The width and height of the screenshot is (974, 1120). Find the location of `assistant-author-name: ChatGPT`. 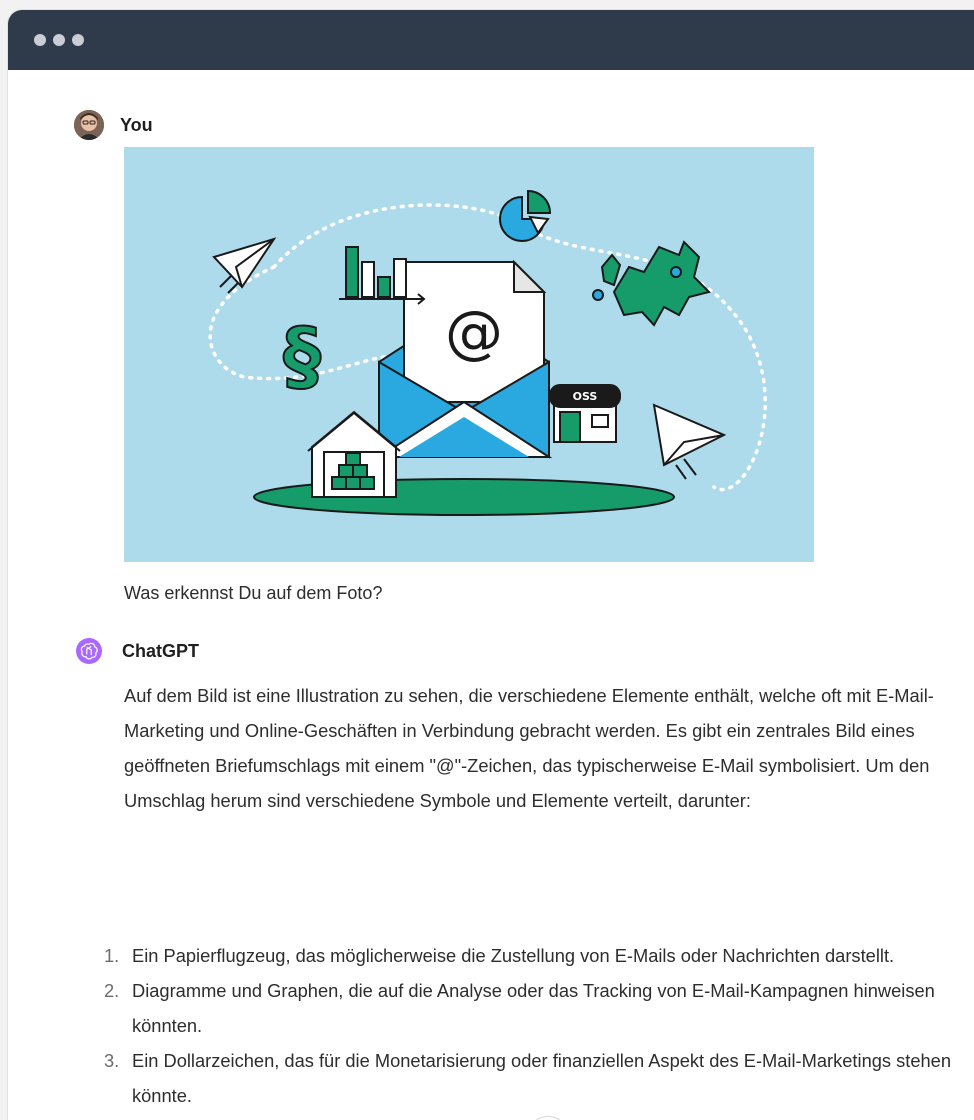

assistant-author-name: ChatGPT is located at coordinates (161, 650).